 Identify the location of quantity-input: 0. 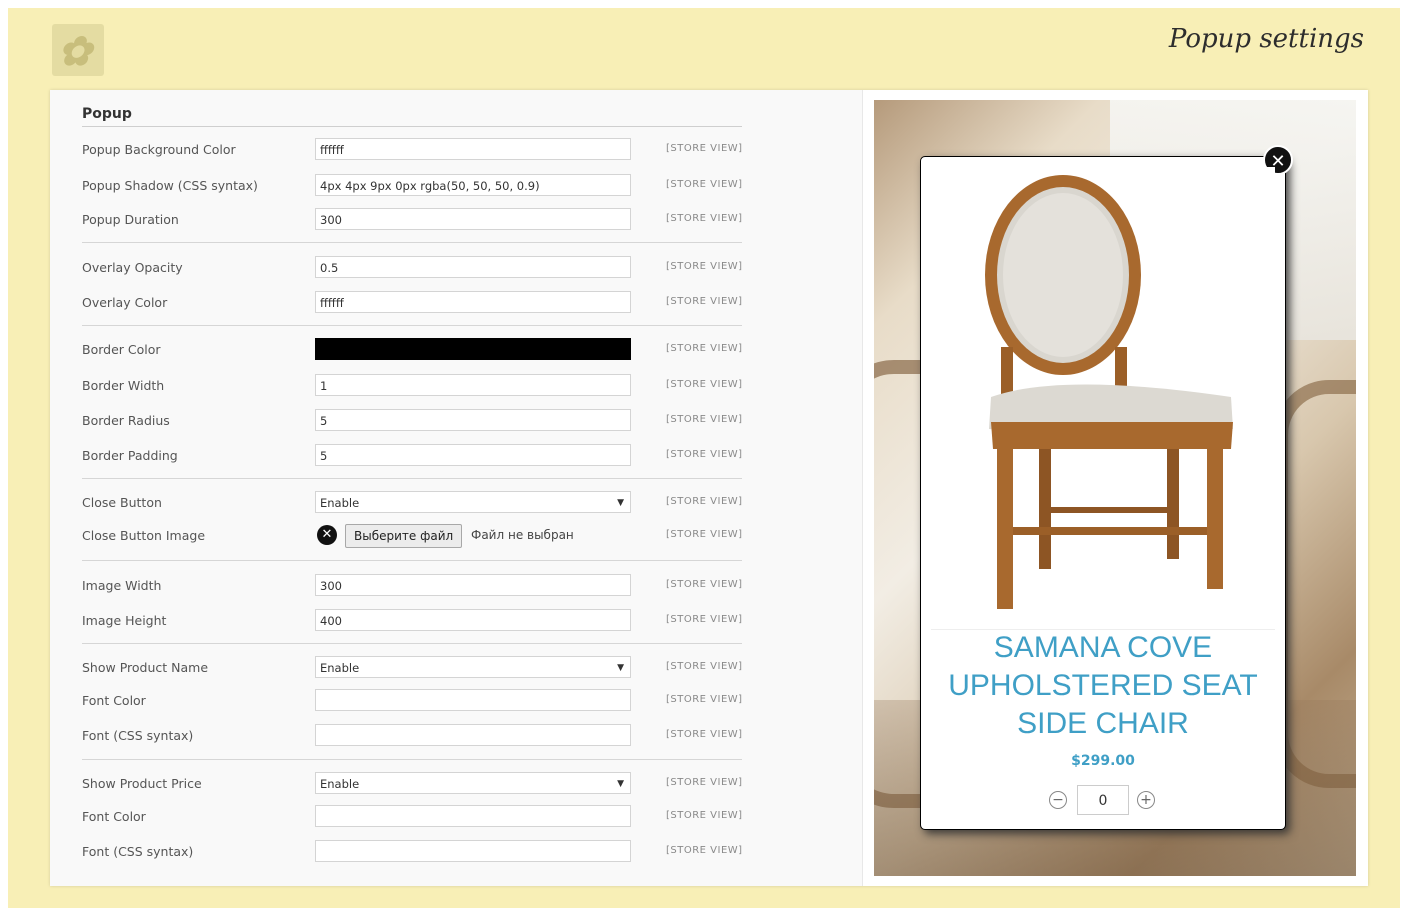
(1103, 800).